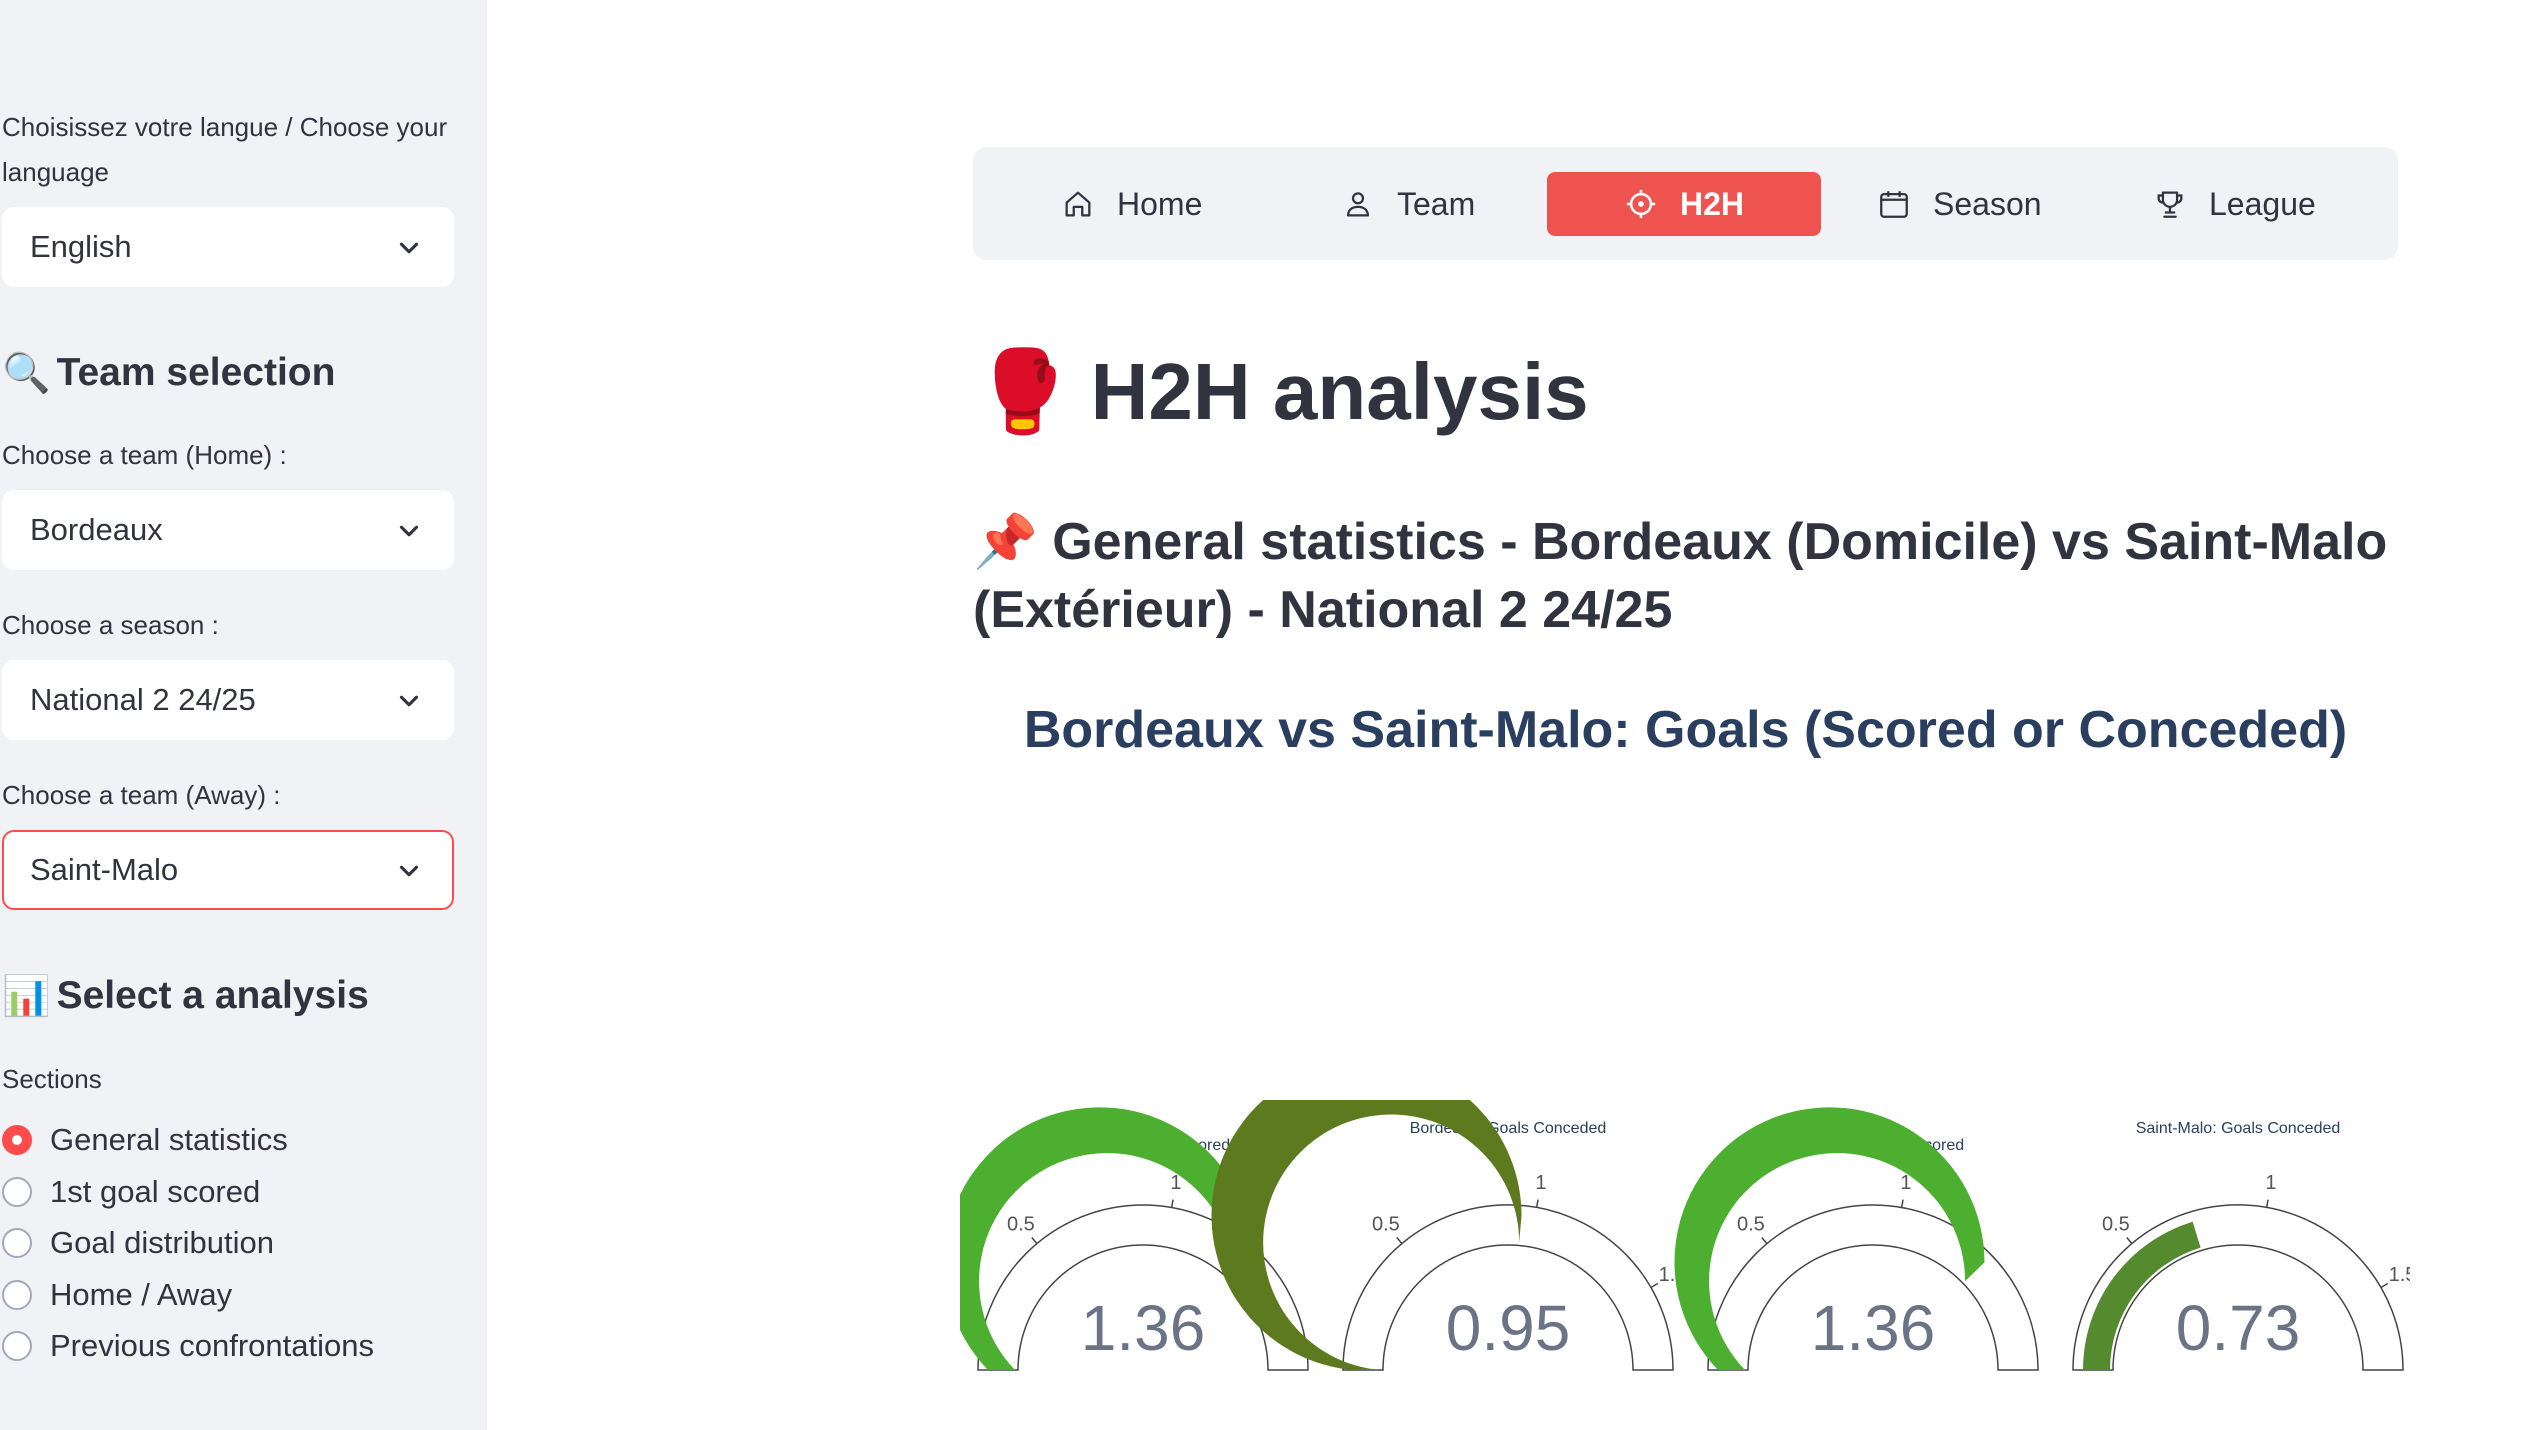 This screenshot has width=2544, height=1430. What do you see at coordinates (1508, 1328) in the screenshot?
I see `gauge-value: 0.95` at bounding box center [1508, 1328].